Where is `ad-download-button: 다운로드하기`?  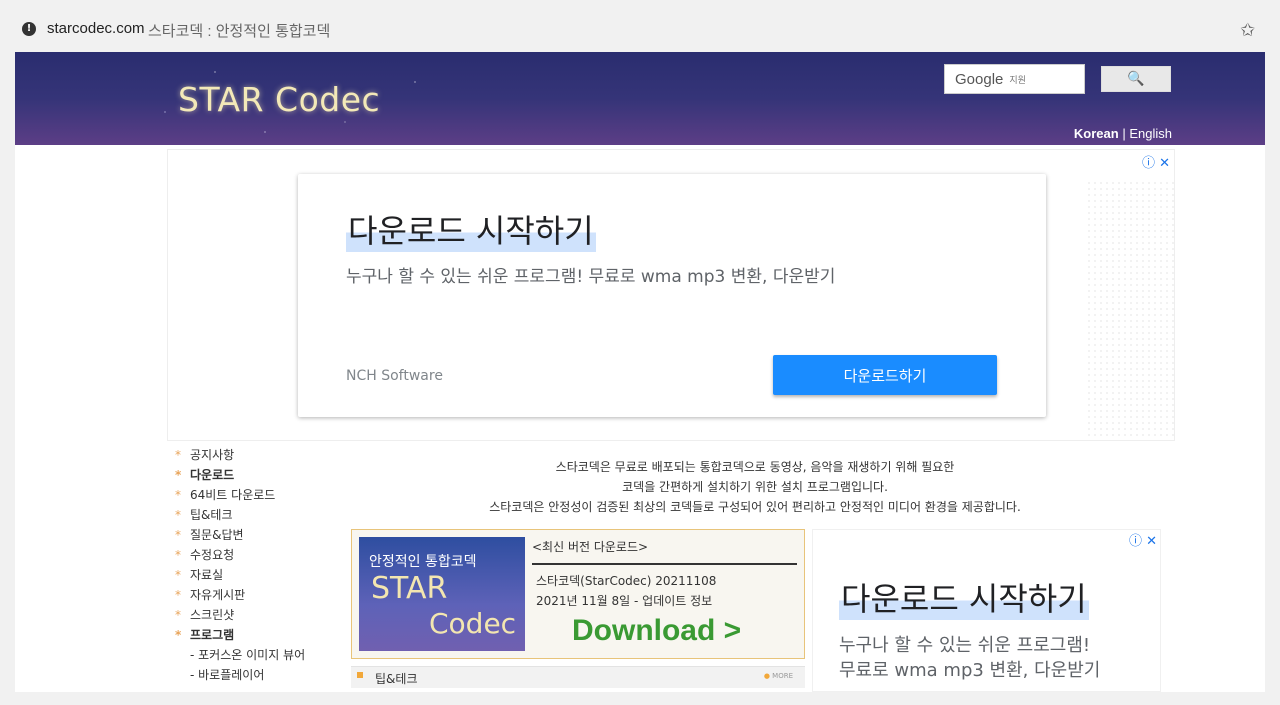
ad-download-button: 다운로드하기 is located at coordinates (885, 375).